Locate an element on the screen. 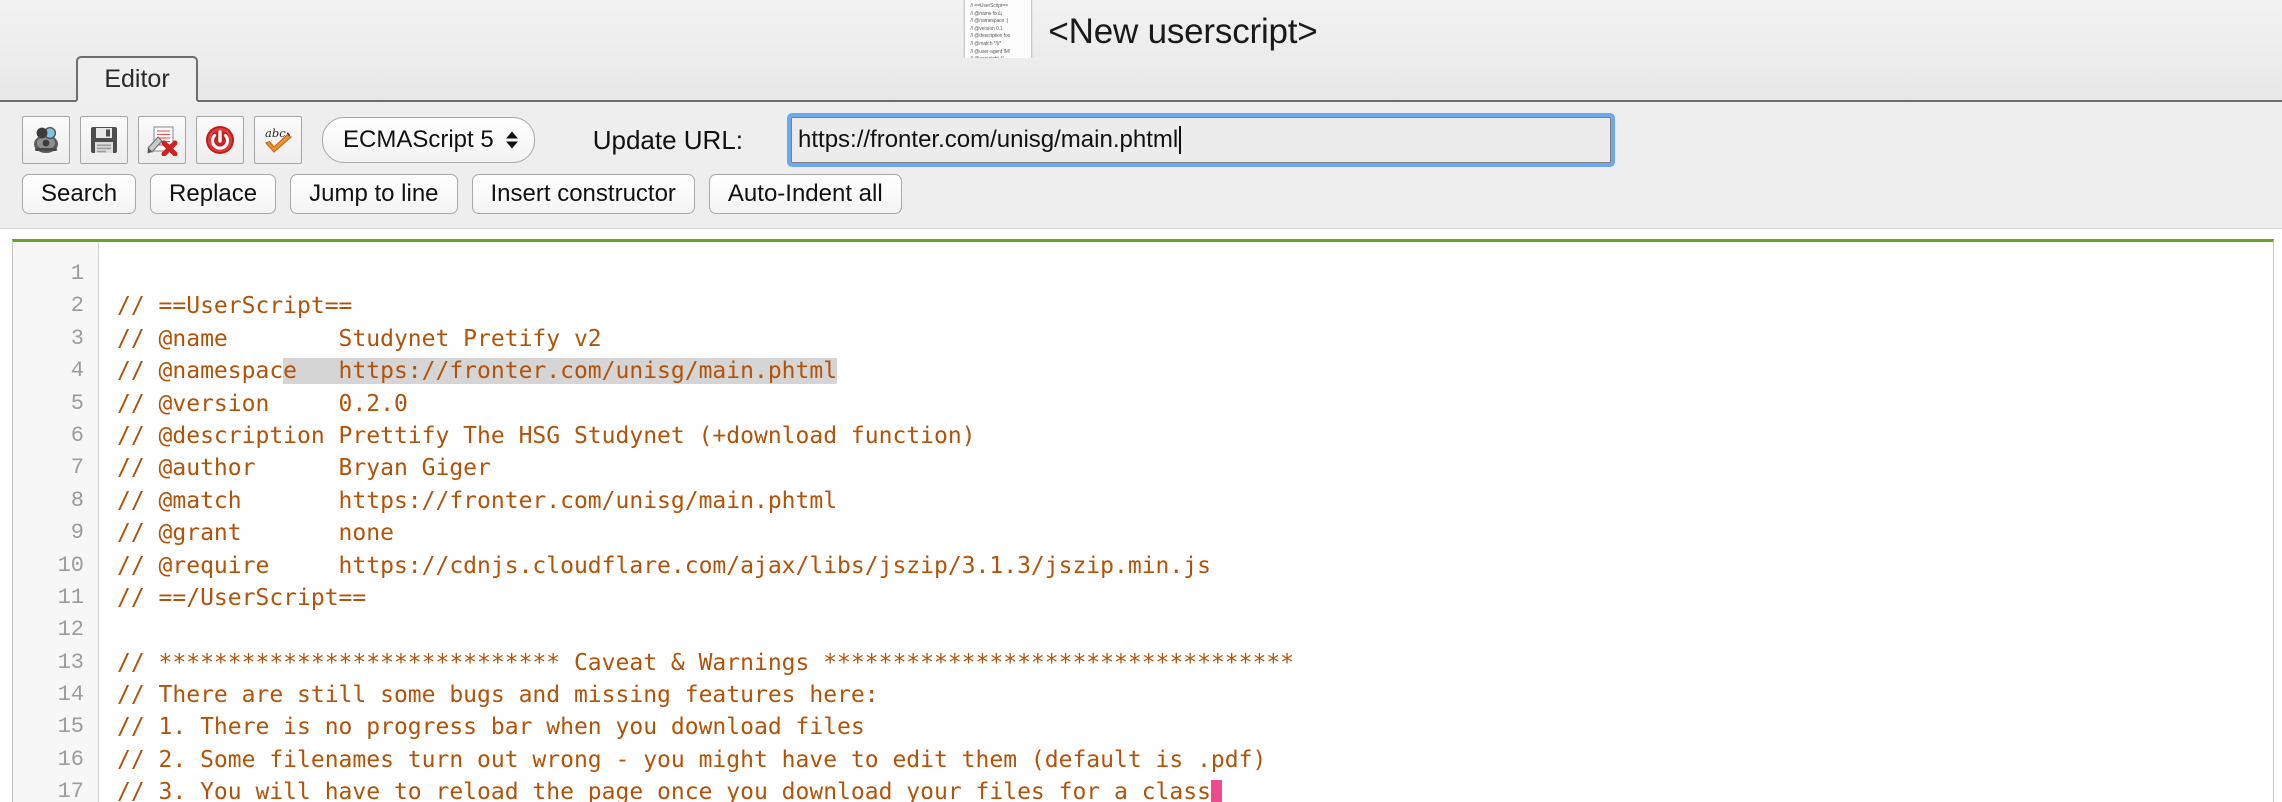  code-line: // ==UserScript== is located at coordinates (1195, 306).